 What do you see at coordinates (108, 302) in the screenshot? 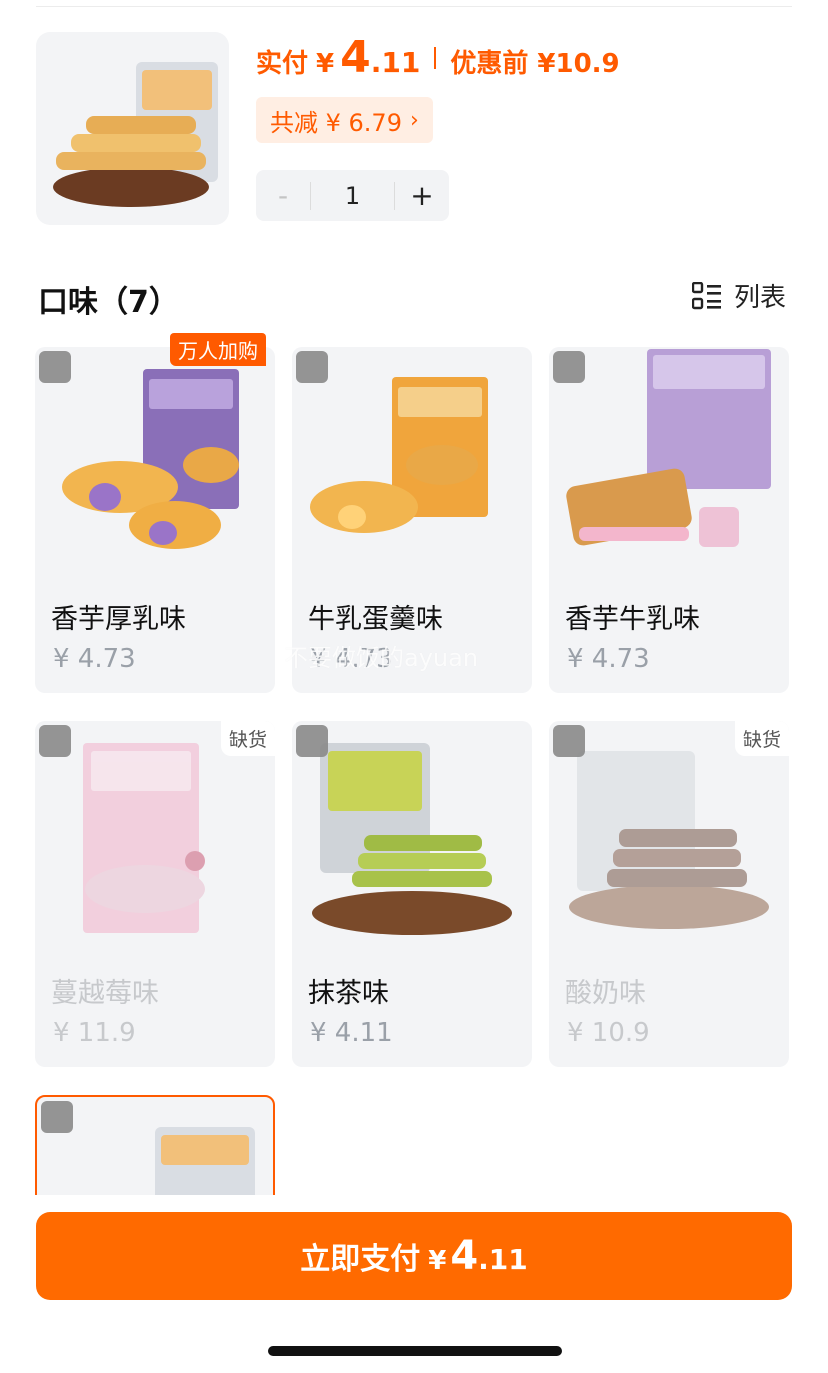
I see `flavor-section-title: 口味（7）` at bounding box center [108, 302].